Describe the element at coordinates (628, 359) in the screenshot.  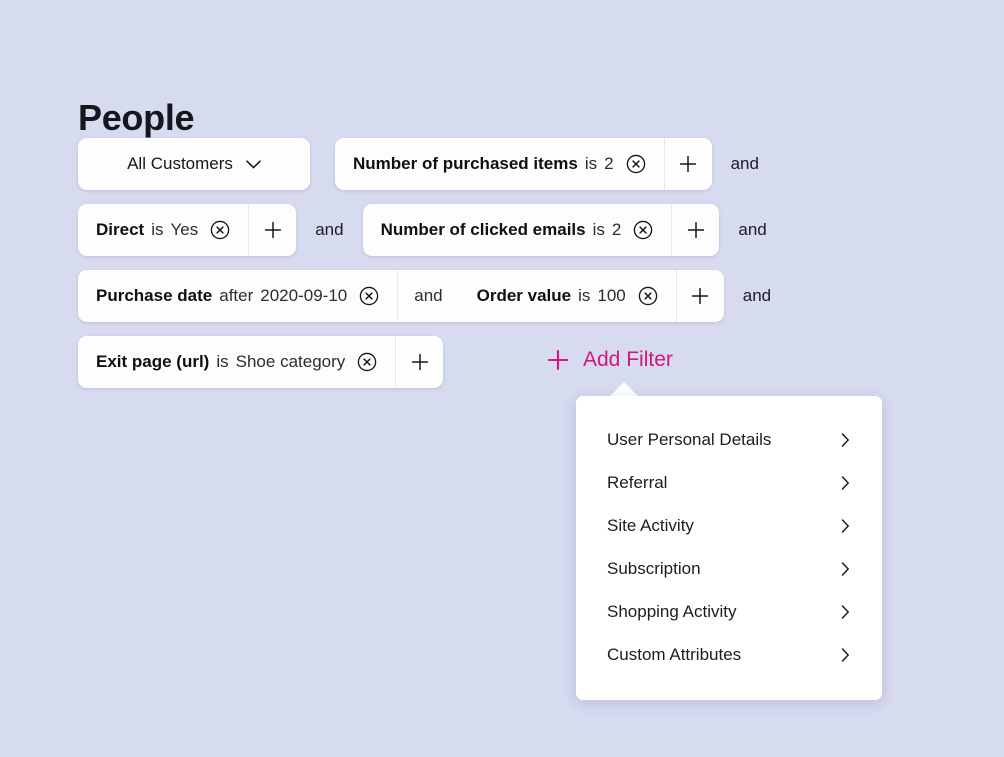
I see `add-filter-label: Add Filter` at that location.